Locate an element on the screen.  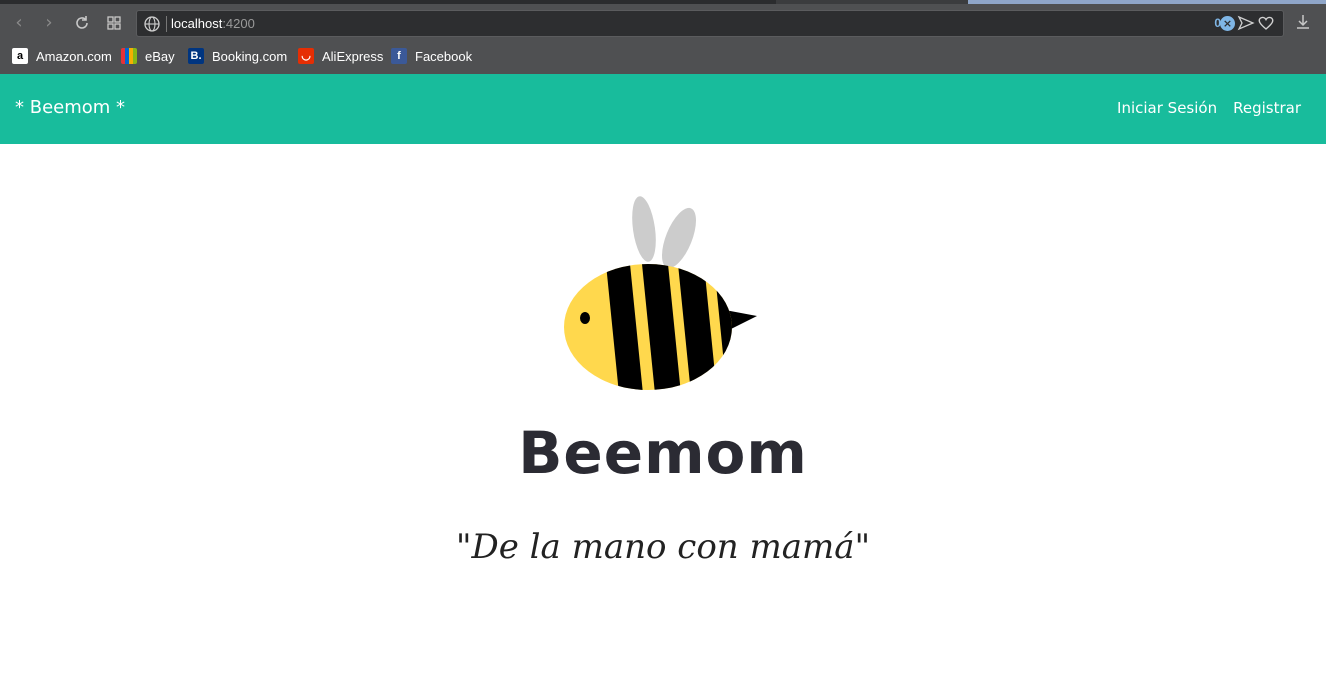
browser-toolbar: ‹ › localhost:4200 0 × is located at coordinates (663, 23).